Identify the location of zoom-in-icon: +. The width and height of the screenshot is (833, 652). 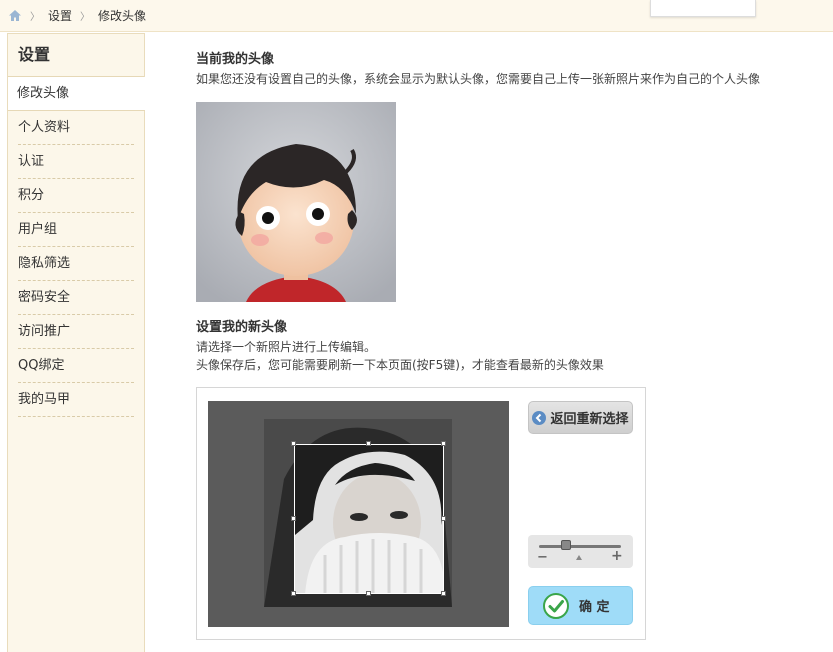
(617, 556).